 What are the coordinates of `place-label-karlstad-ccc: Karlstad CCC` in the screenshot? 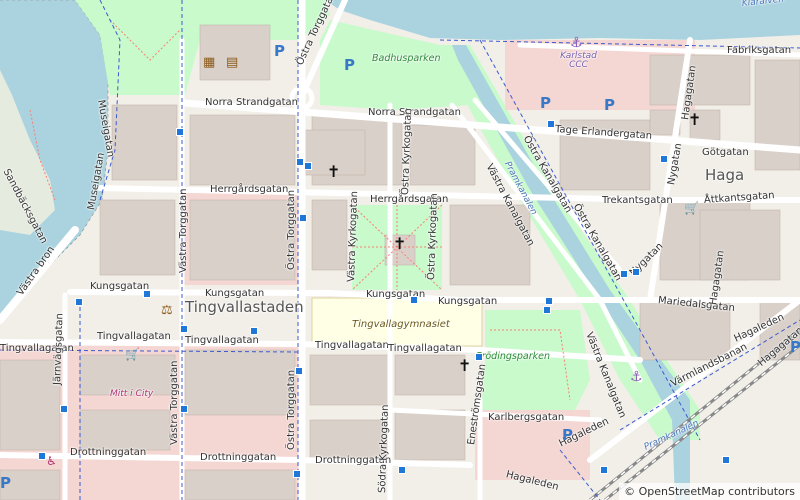 It's located at (578, 60).